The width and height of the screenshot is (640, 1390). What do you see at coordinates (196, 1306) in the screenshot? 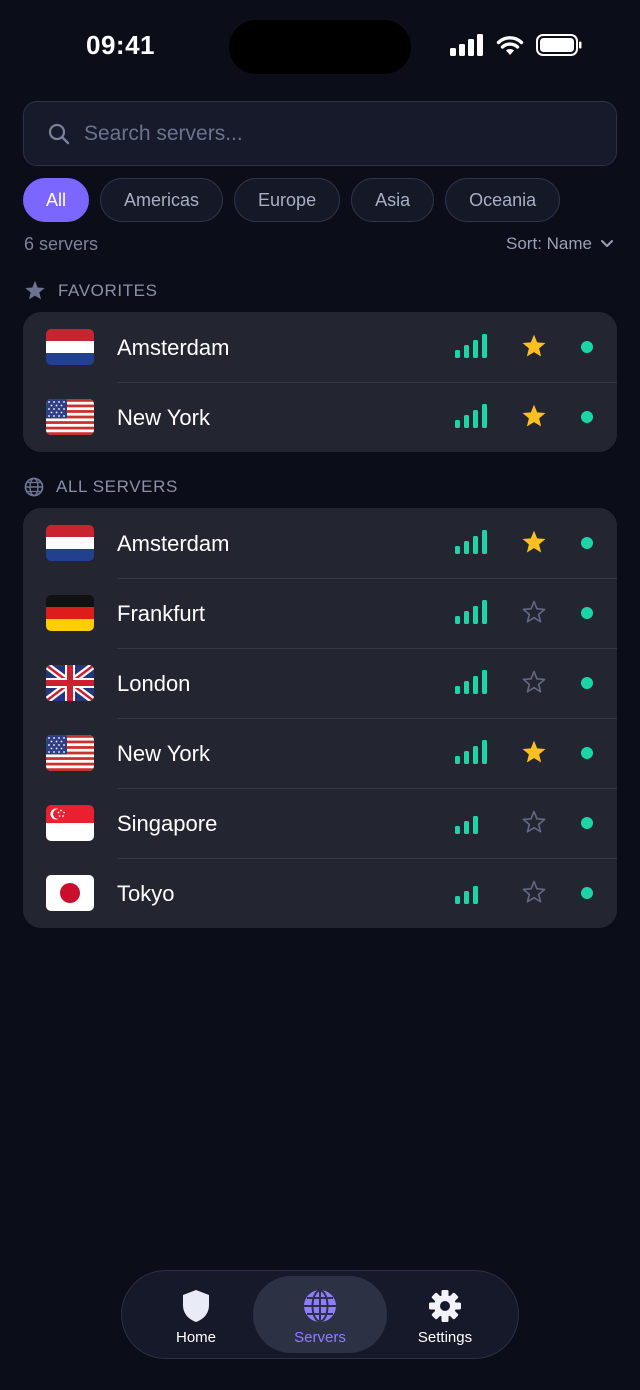
I see `shield-icon` at bounding box center [196, 1306].